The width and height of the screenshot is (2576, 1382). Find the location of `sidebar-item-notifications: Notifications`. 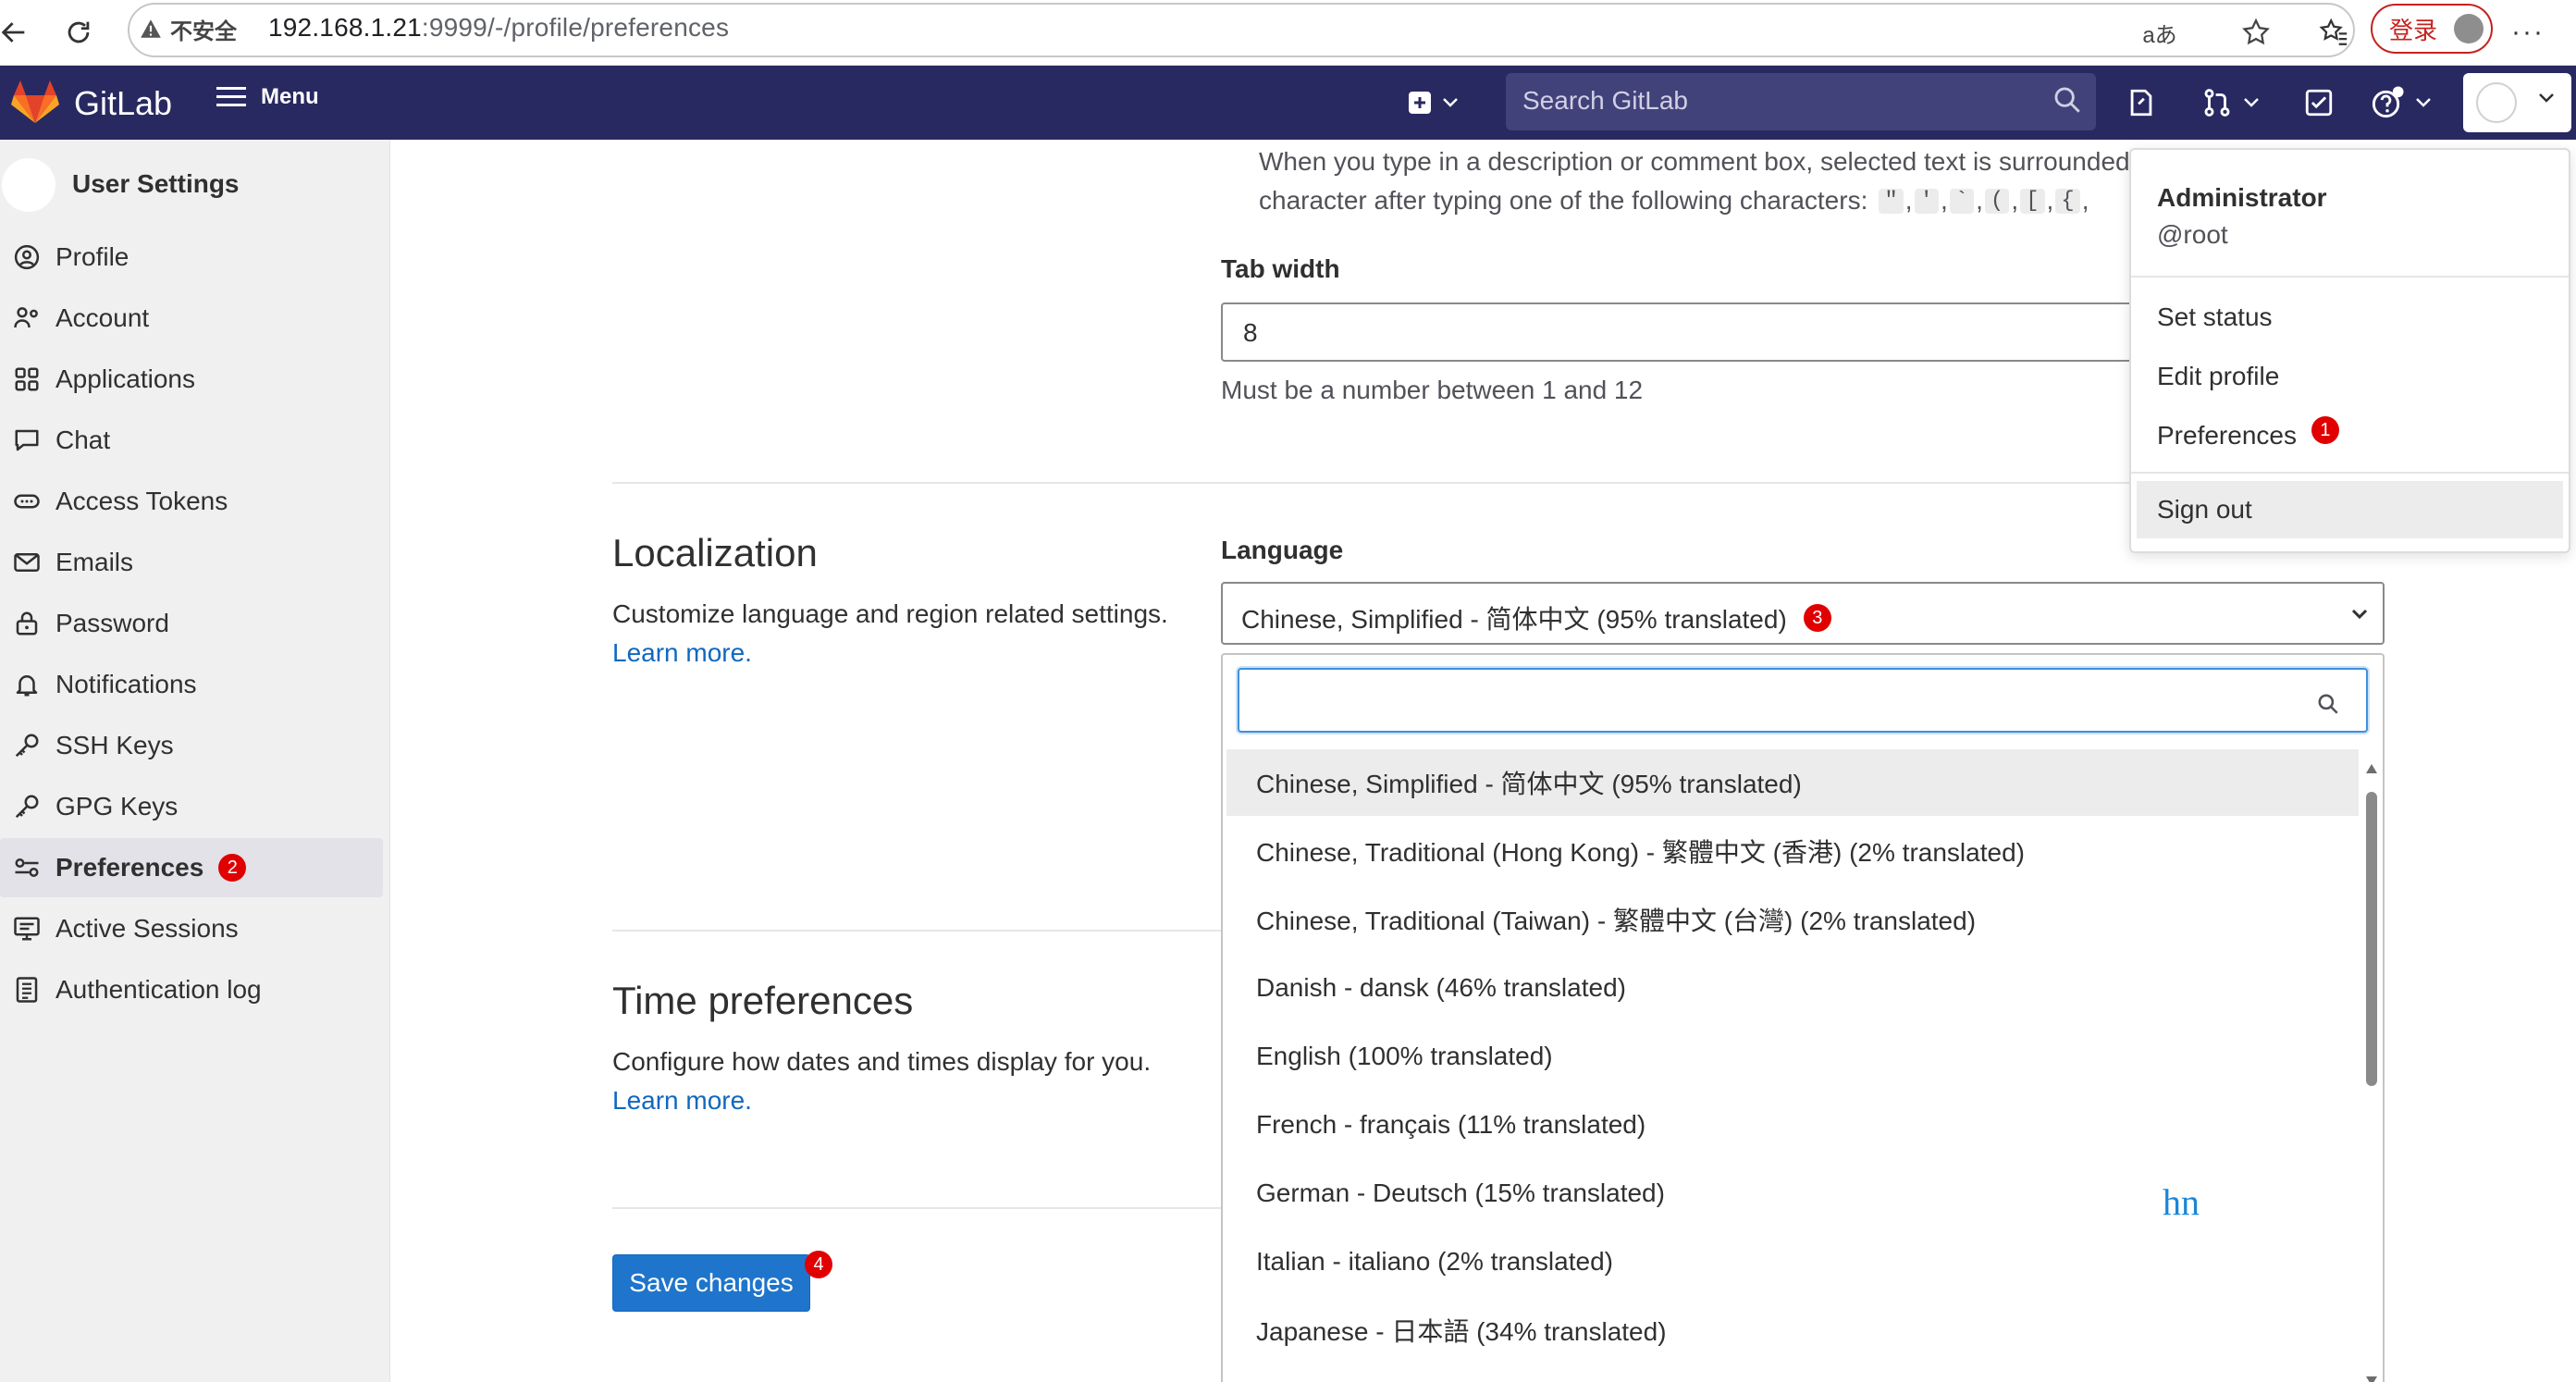

sidebar-item-notifications: Notifications is located at coordinates (191, 684).